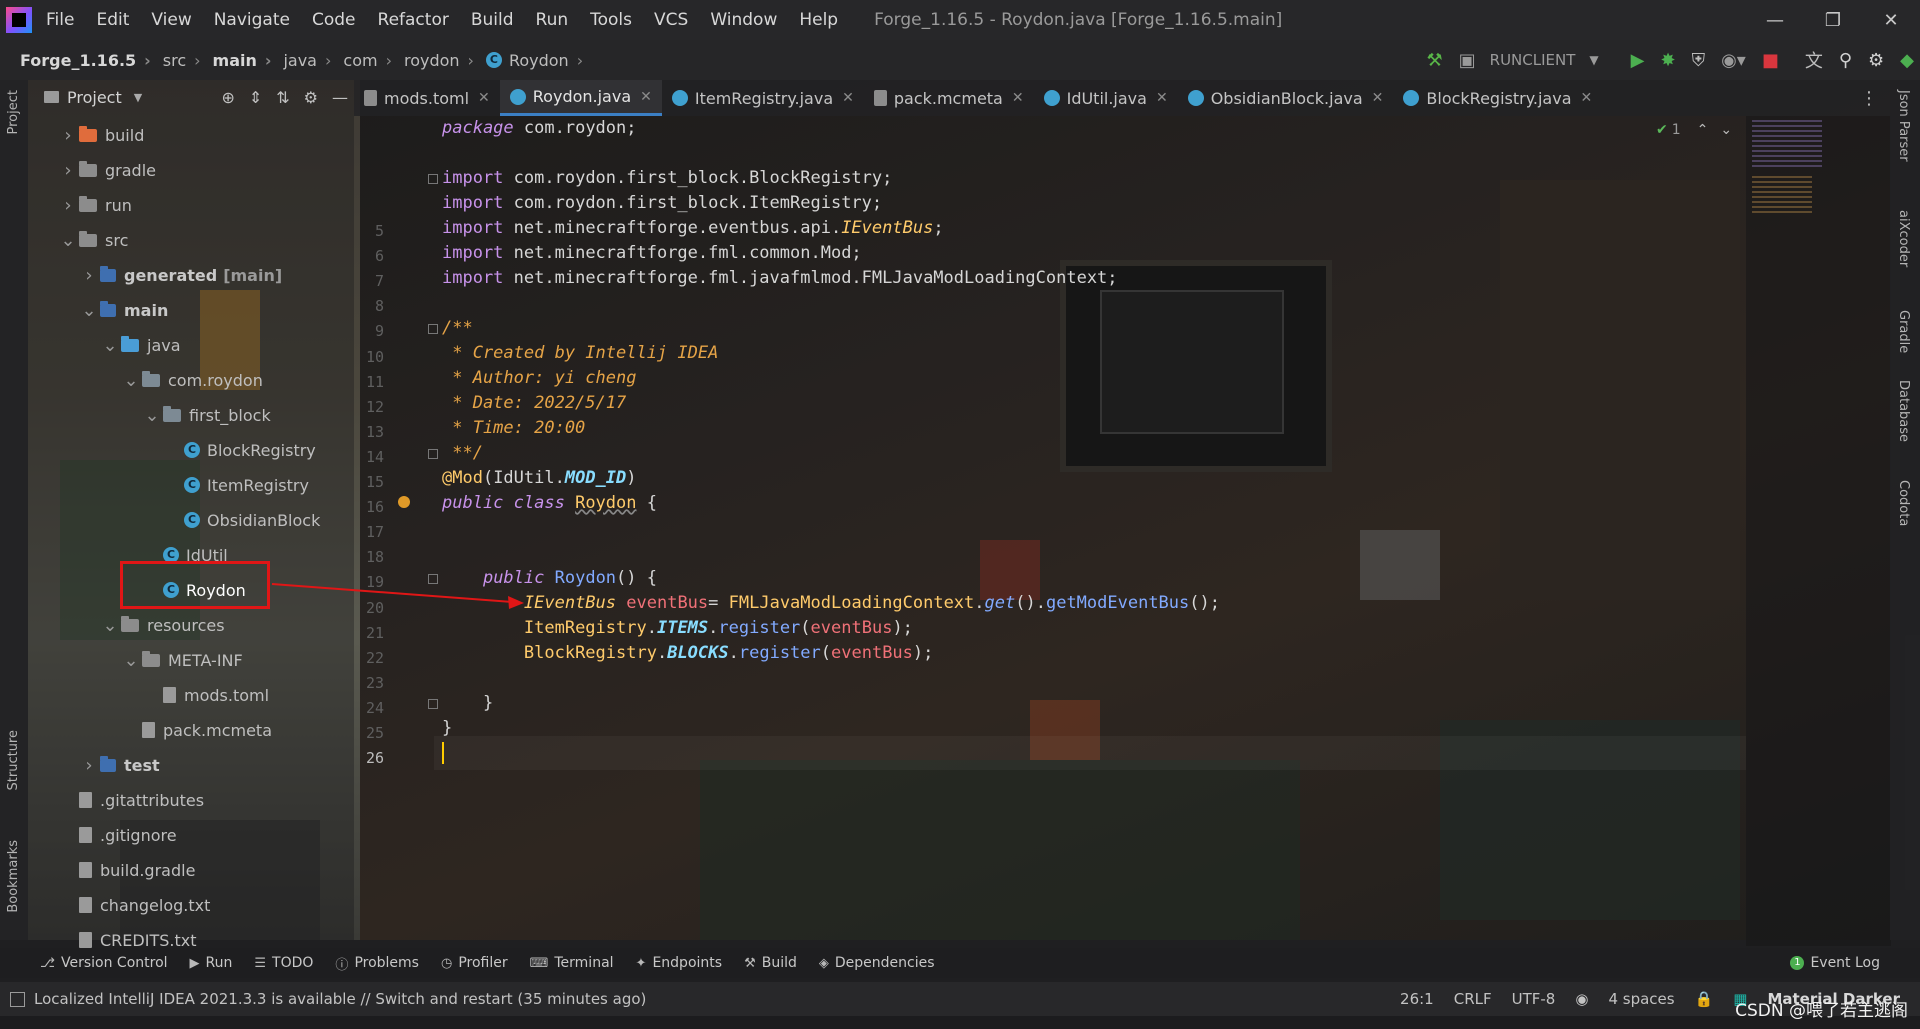  What do you see at coordinates (439, 60) in the screenshot?
I see `breadcrumb-roydon: roydon ›` at bounding box center [439, 60].